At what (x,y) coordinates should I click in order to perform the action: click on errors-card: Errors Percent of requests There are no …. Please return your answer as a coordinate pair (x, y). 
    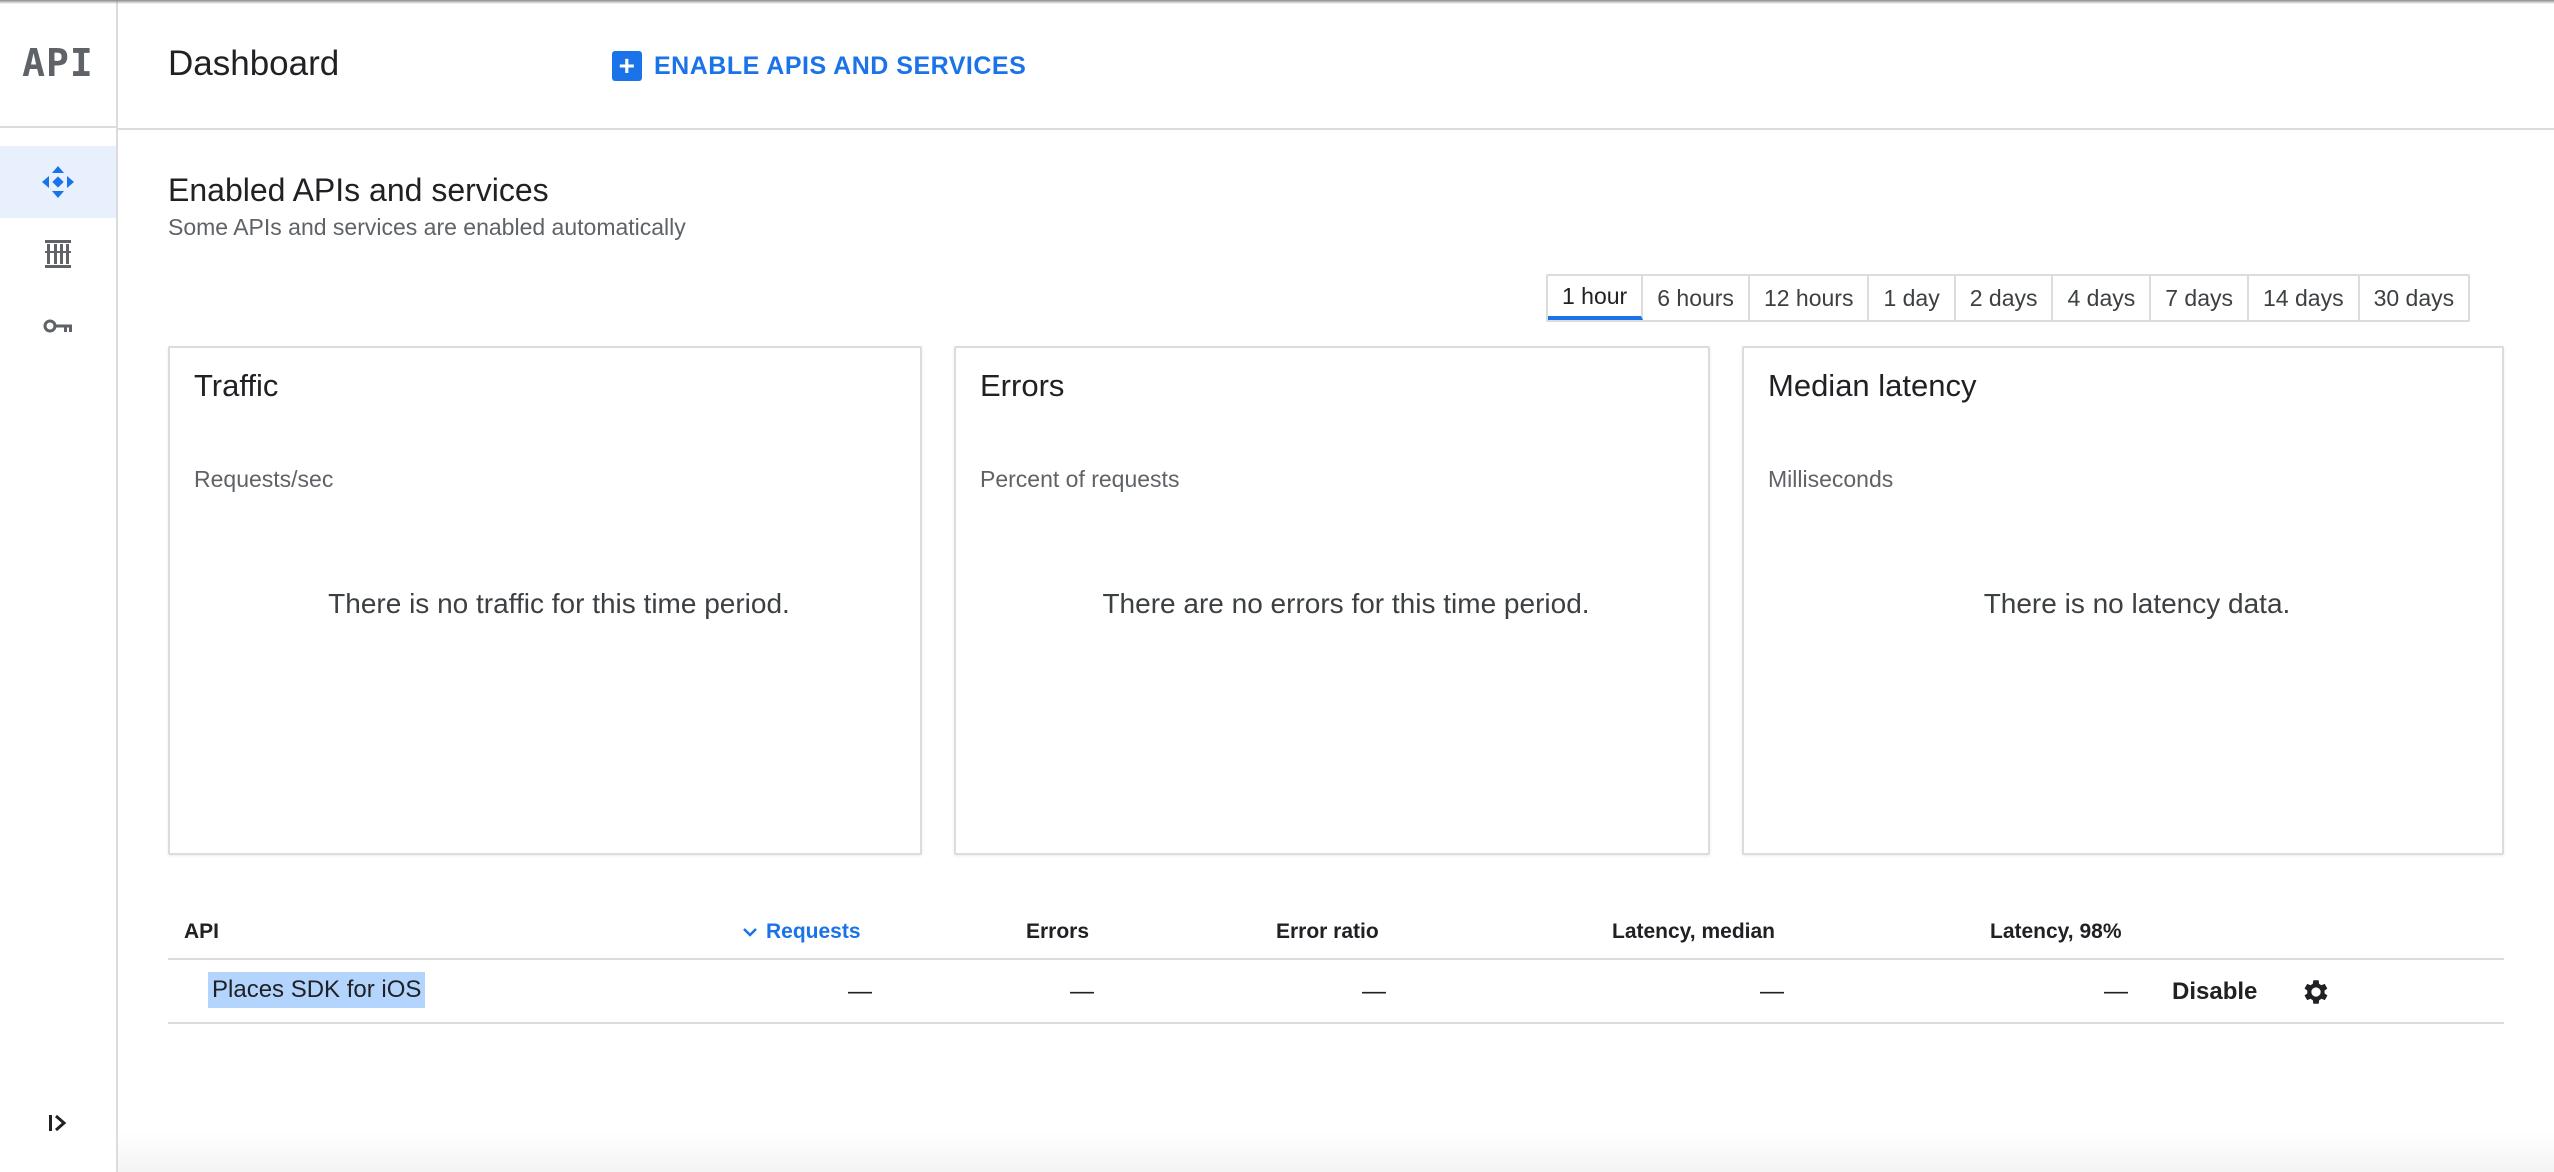
    Looking at the image, I should click on (1332, 600).